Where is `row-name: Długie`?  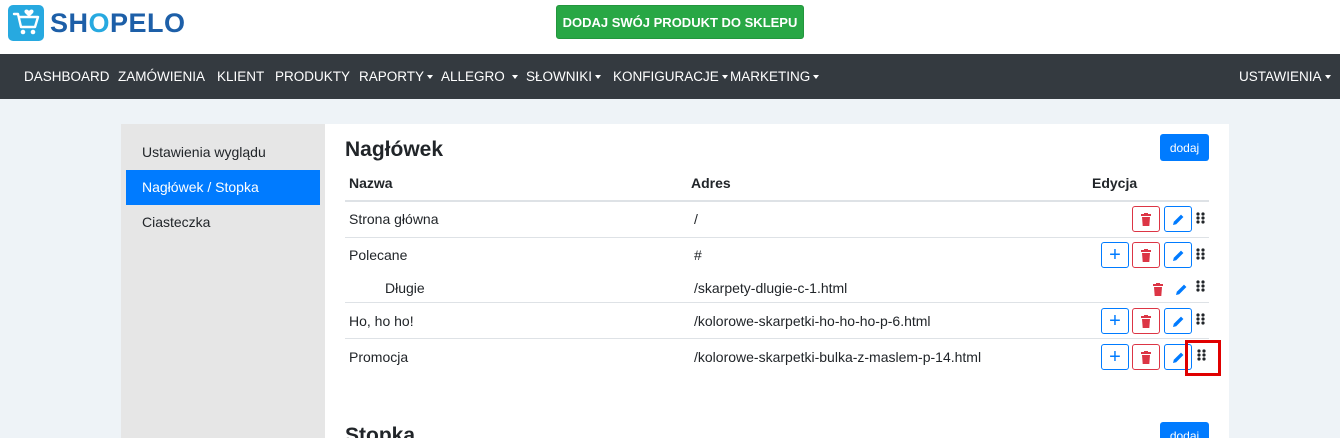
row-name: Długie is located at coordinates (405, 288).